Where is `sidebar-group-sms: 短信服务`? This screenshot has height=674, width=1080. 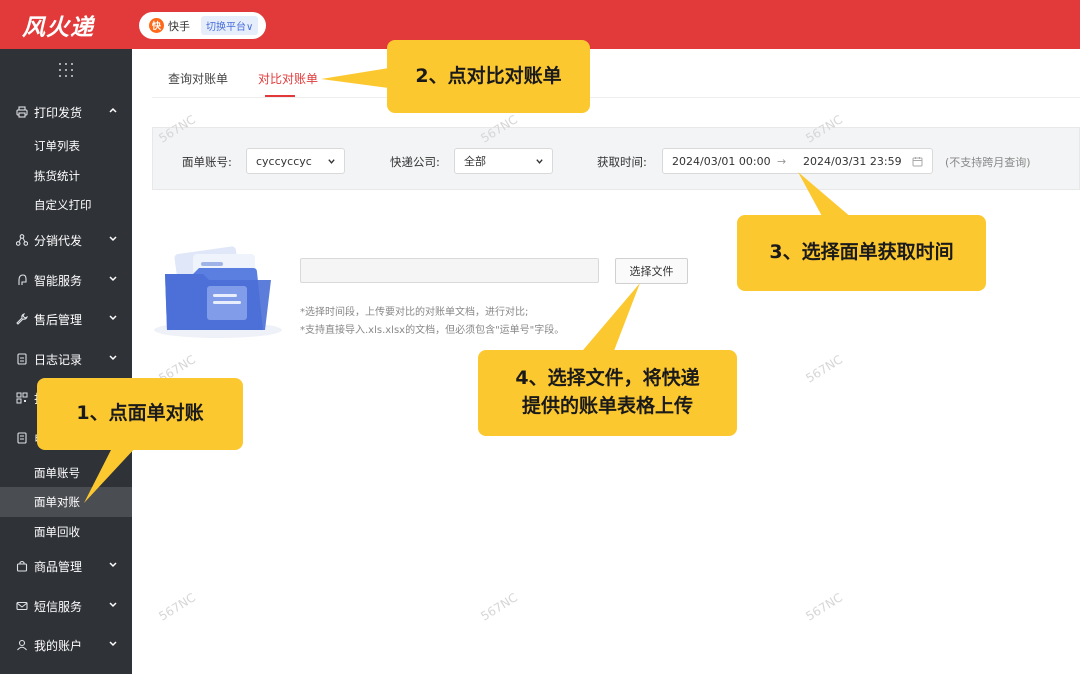
sidebar-group-sms: 短信服务 is located at coordinates (66, 606).